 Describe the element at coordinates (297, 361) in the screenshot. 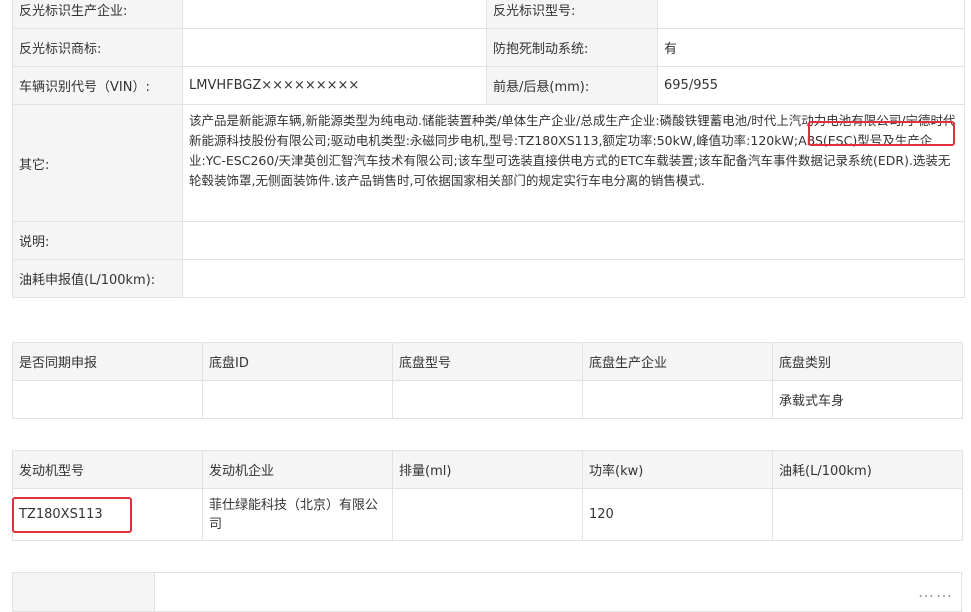

I see `chassis-header-id: 底盘ID` at that location.